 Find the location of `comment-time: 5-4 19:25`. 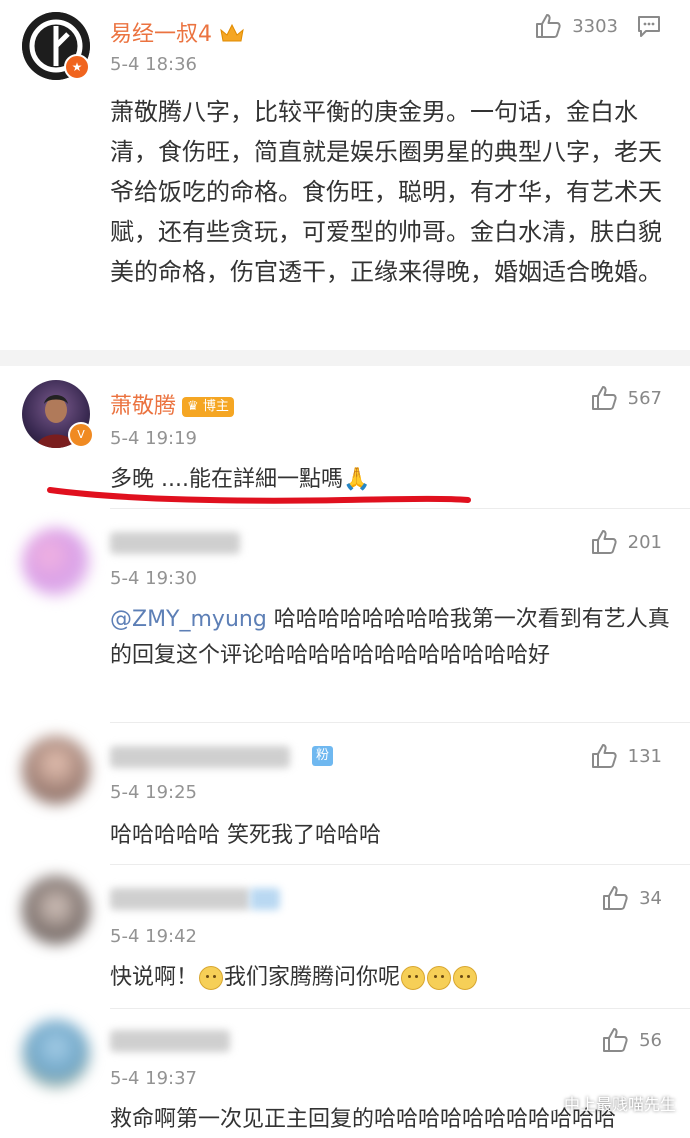

comment-time: 5-4 19:25 is located at coordinates (153, 792).